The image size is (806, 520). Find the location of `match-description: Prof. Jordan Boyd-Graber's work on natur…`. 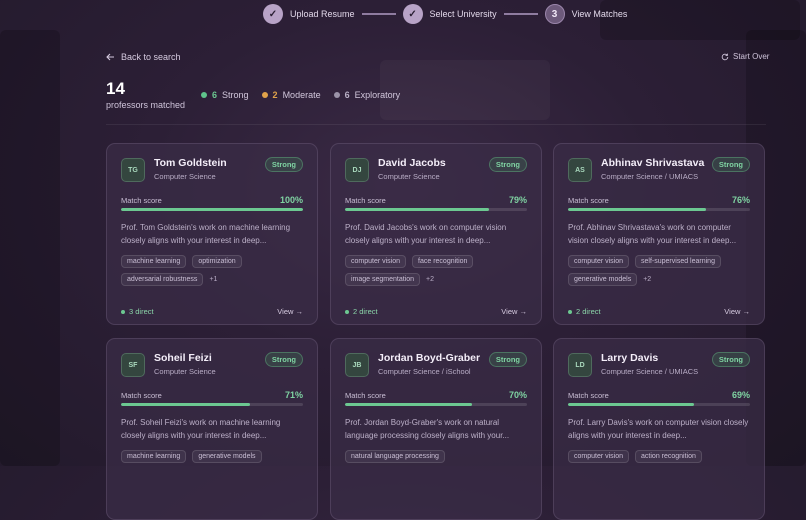

match-description: Prof. Jordan Boyd-Graber's work on natur… is located at coordinates (427, 429).